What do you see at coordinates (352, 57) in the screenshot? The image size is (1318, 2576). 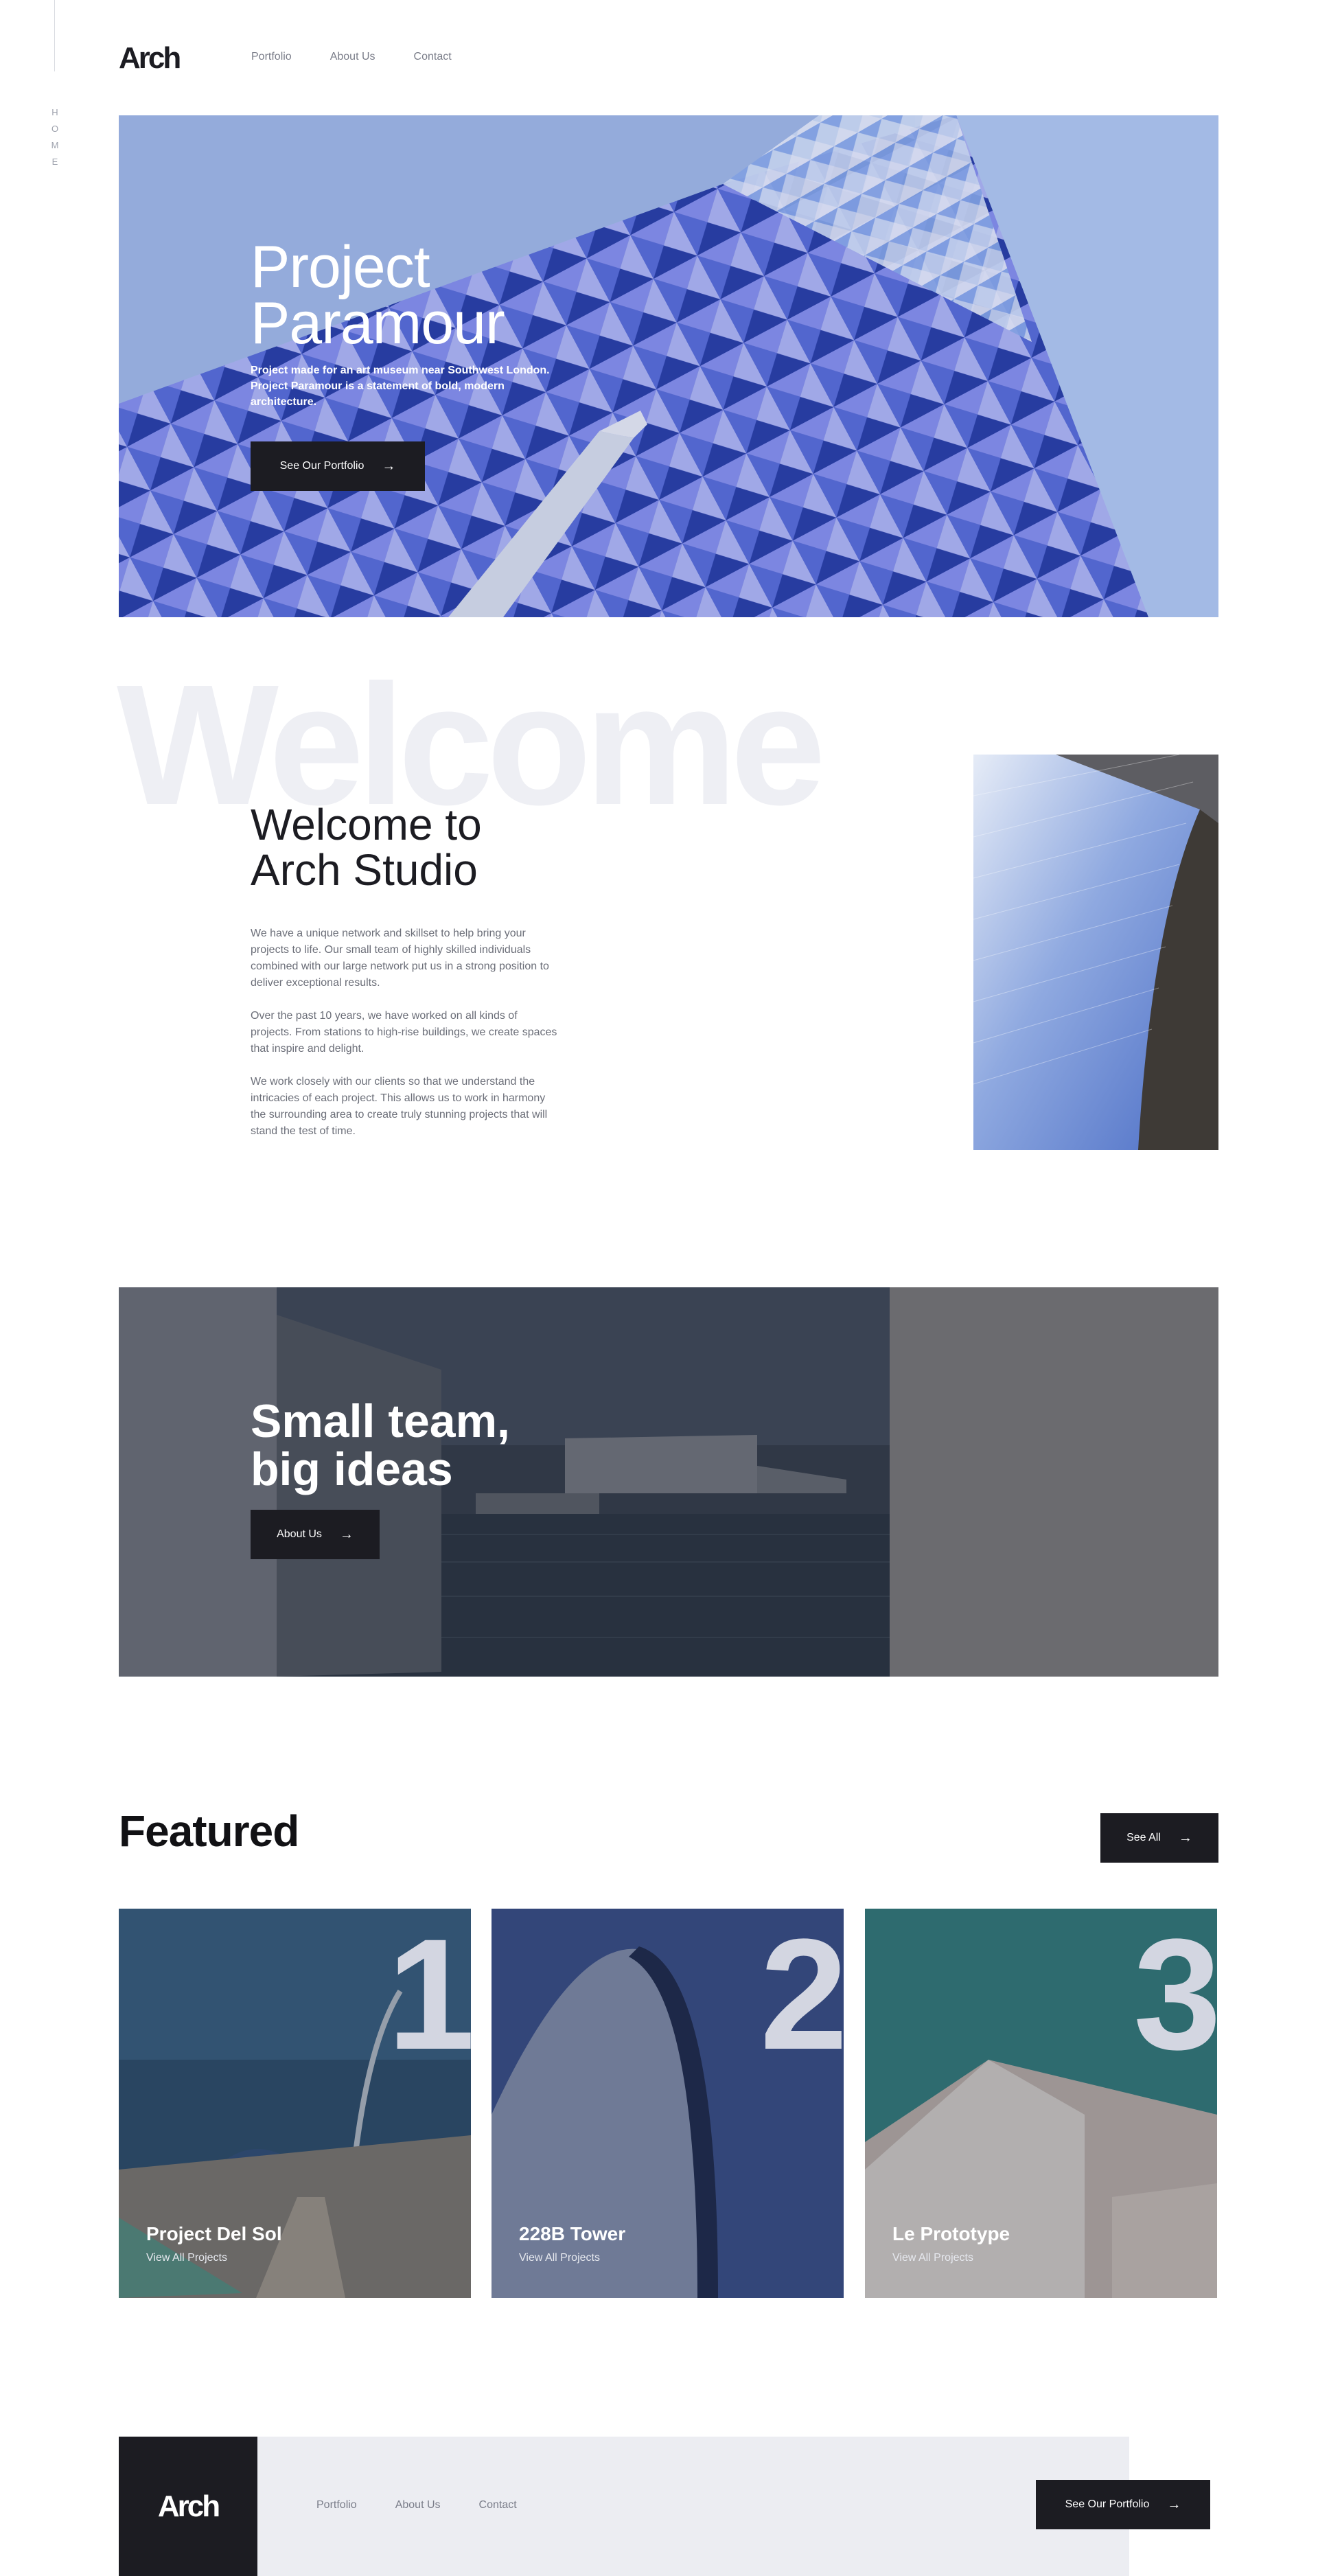 I see `nav-about-us: About Us` at bounding box center [352, 57].